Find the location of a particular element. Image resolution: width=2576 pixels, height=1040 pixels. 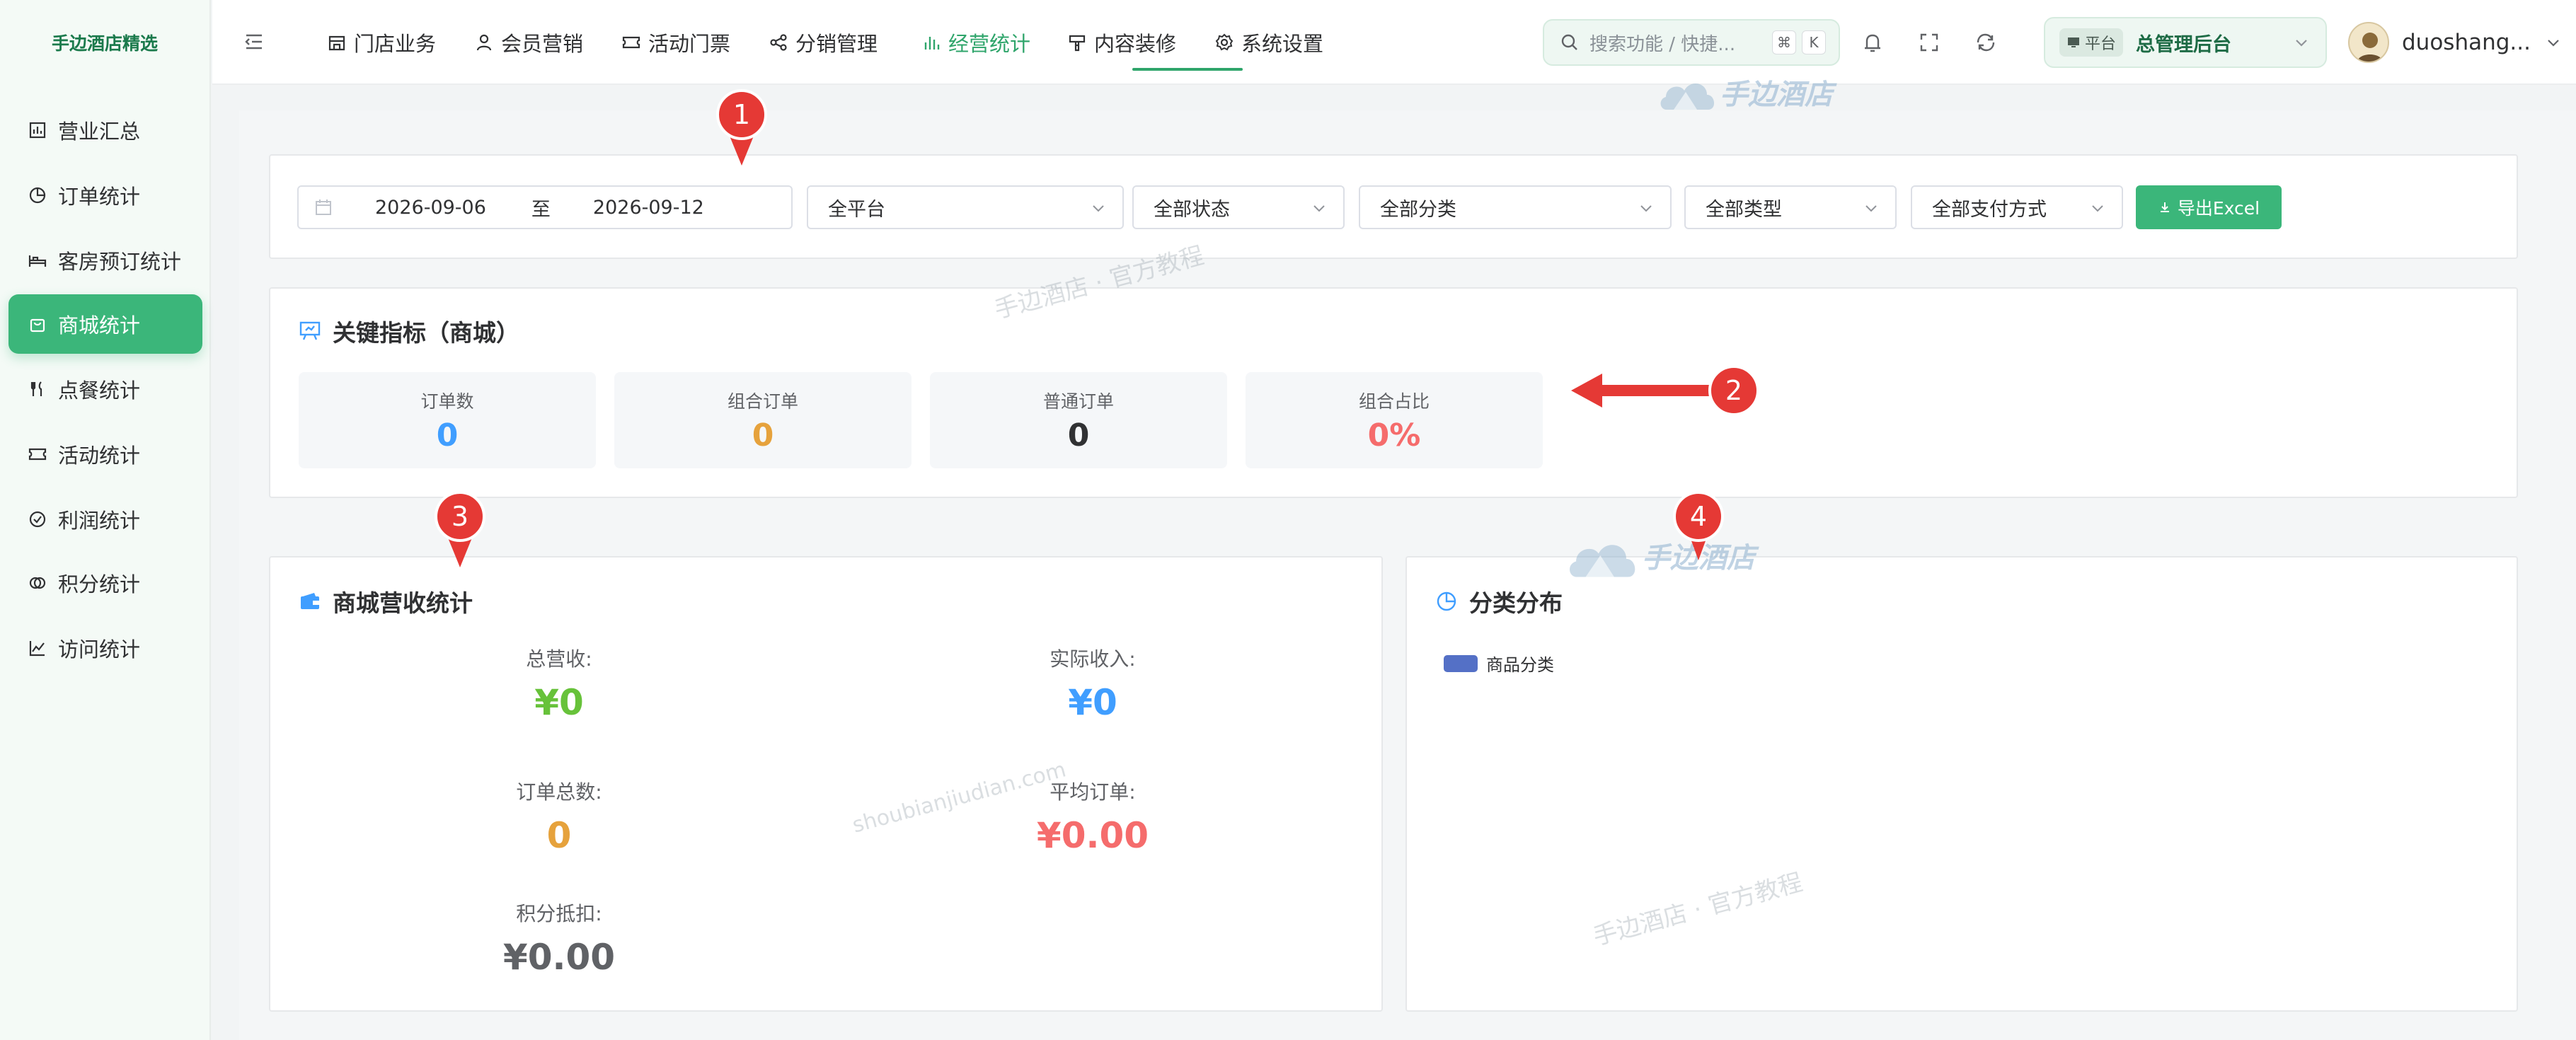

sidebar-item-mall-stats: 商城统计 is located at coordinates (105, 324).